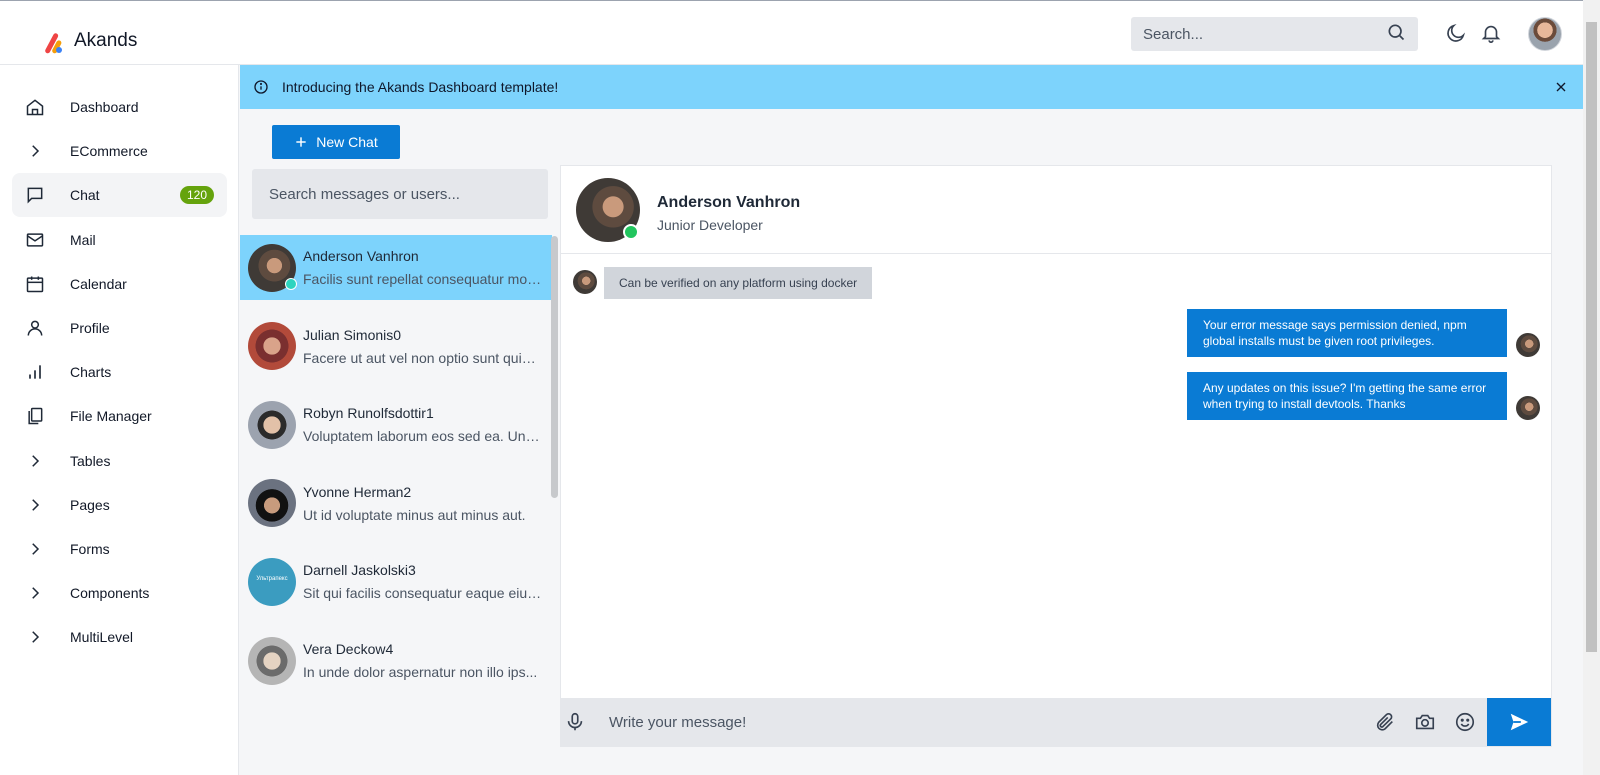  What do you see at coordinates (119, 549) in the screenshot?
I see `sidebar-item-forms: Forms` at bounding box center [119, 549].